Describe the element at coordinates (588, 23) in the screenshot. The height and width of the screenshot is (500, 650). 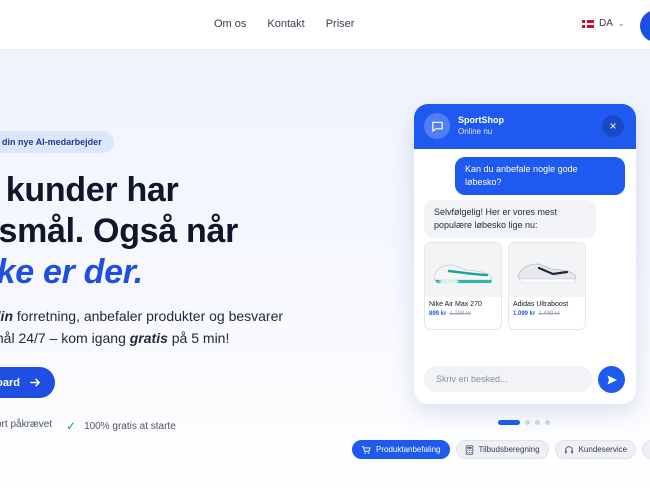
I see `denmark-flag-icon` at that location.